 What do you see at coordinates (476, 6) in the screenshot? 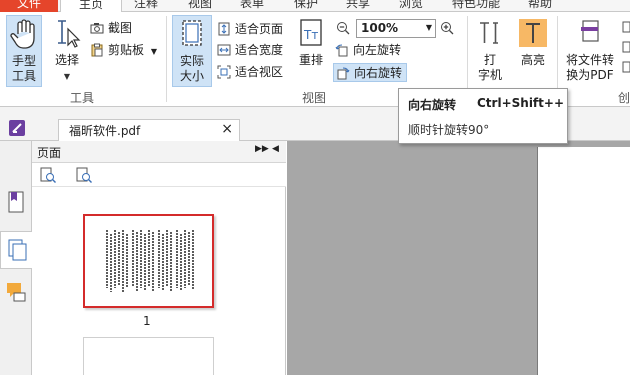
I see `tab-features: 特色功能` at bounding box center [476, 6].